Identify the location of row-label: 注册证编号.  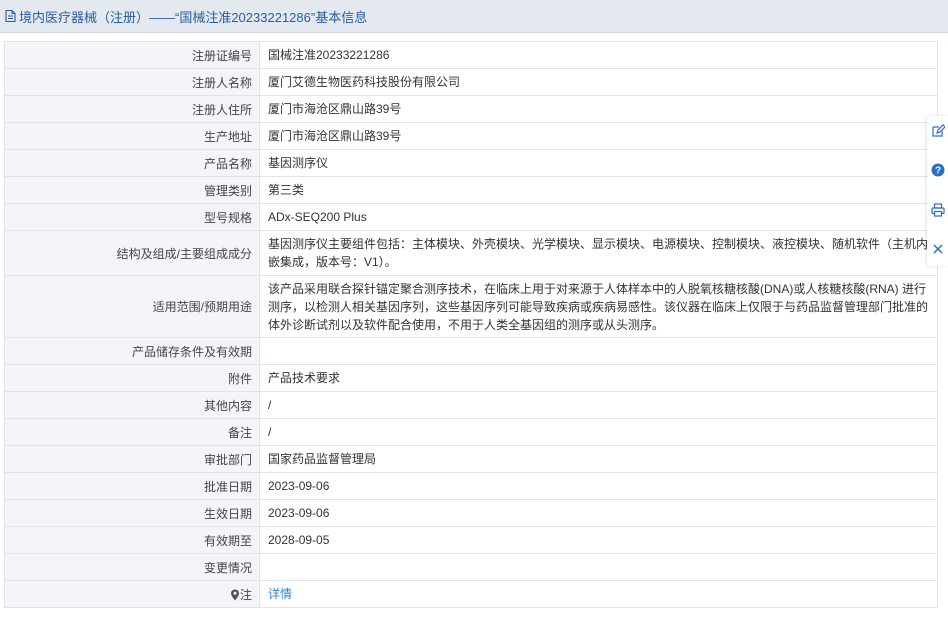
(132, 55).